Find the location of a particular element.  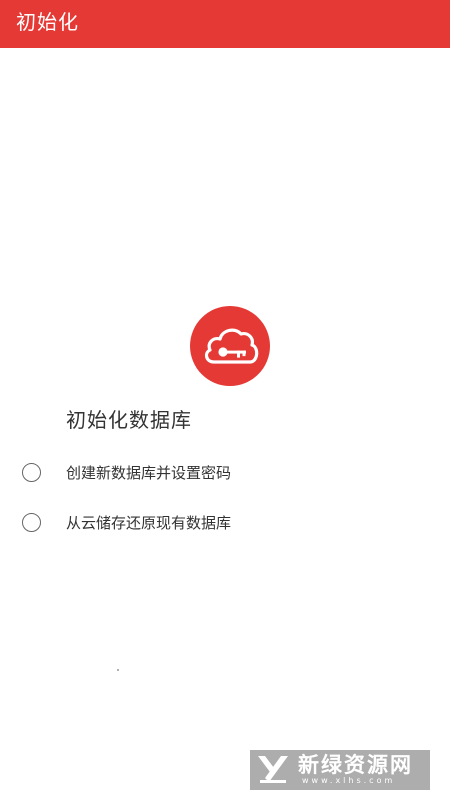

option-create-database: 创建新数据库并设置密码 is located at coordinates (170, 474).